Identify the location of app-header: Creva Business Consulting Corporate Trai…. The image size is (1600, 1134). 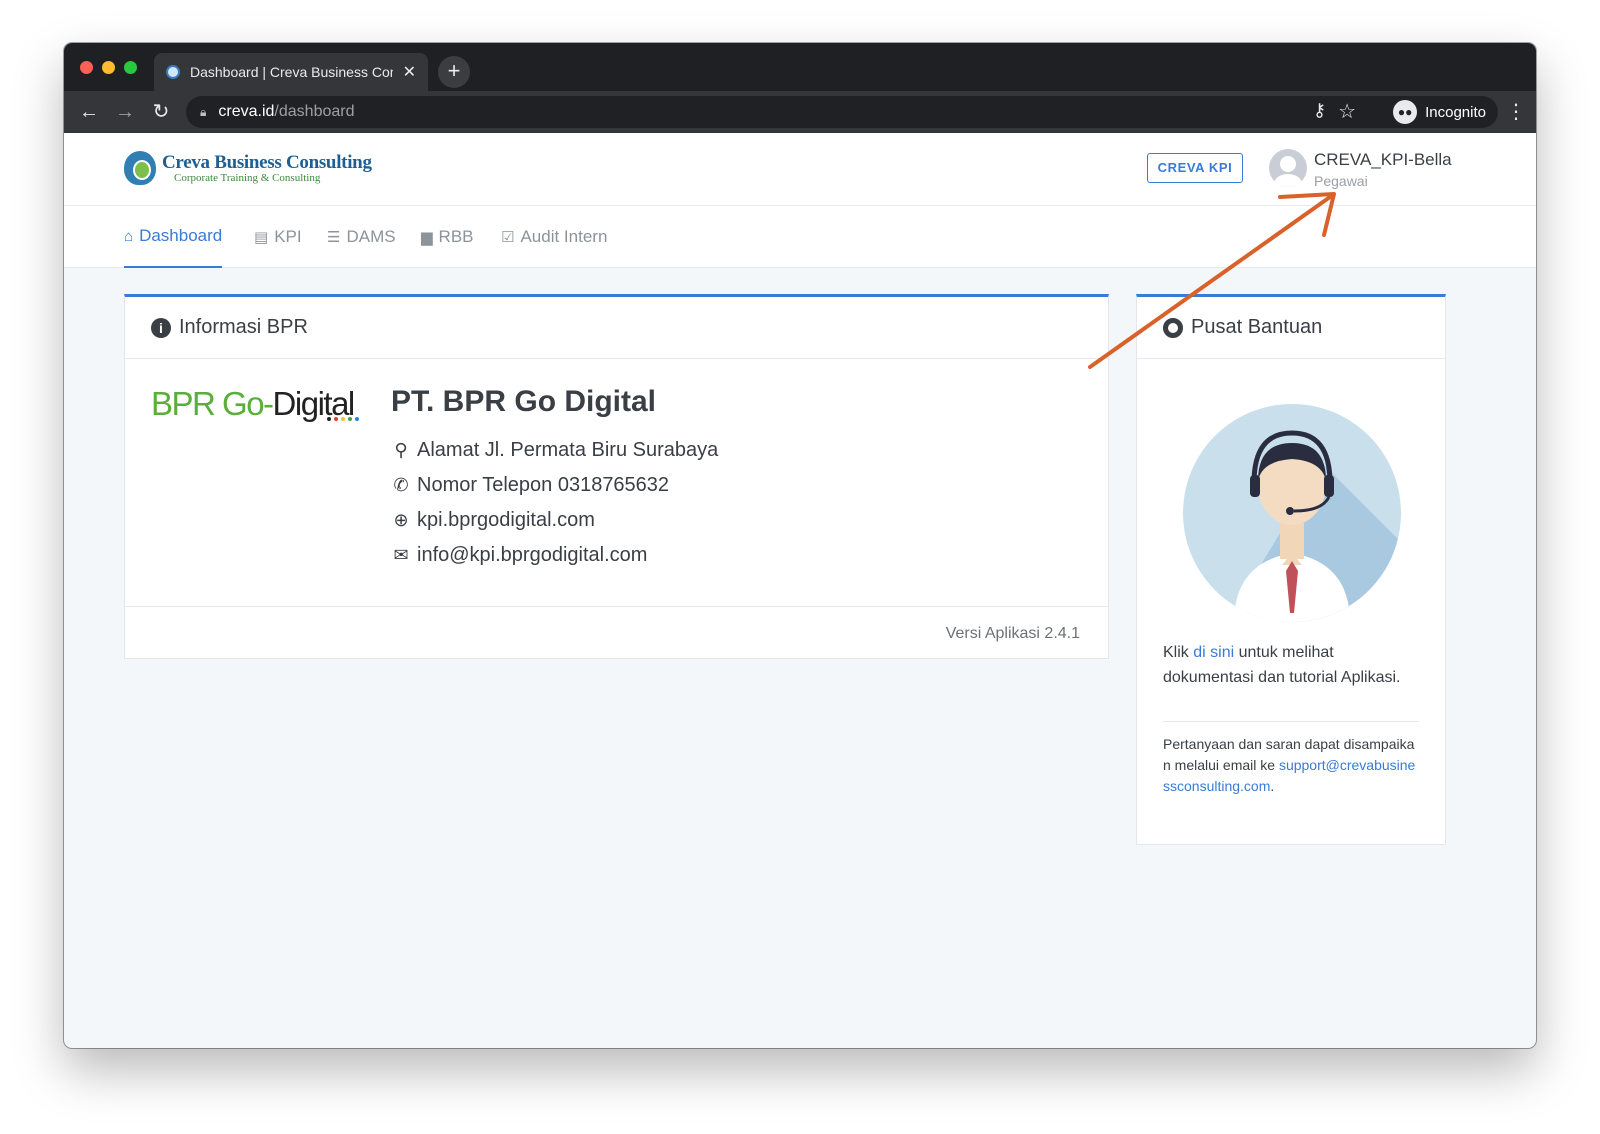
(800, 169).